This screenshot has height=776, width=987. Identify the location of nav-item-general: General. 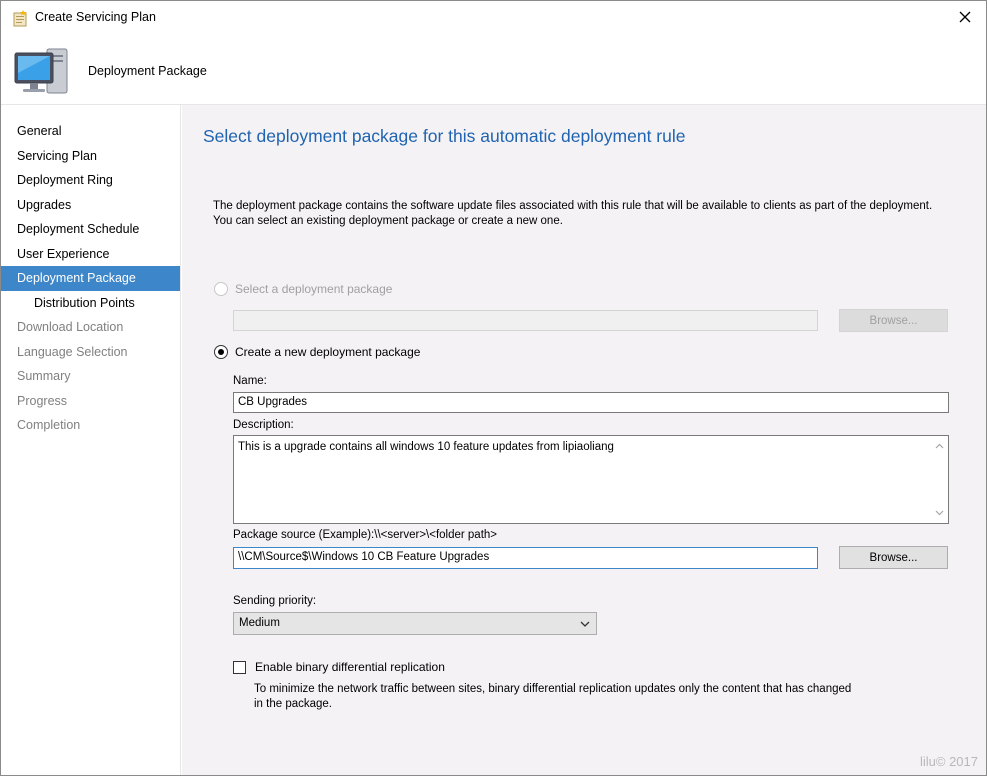
(90, 131).